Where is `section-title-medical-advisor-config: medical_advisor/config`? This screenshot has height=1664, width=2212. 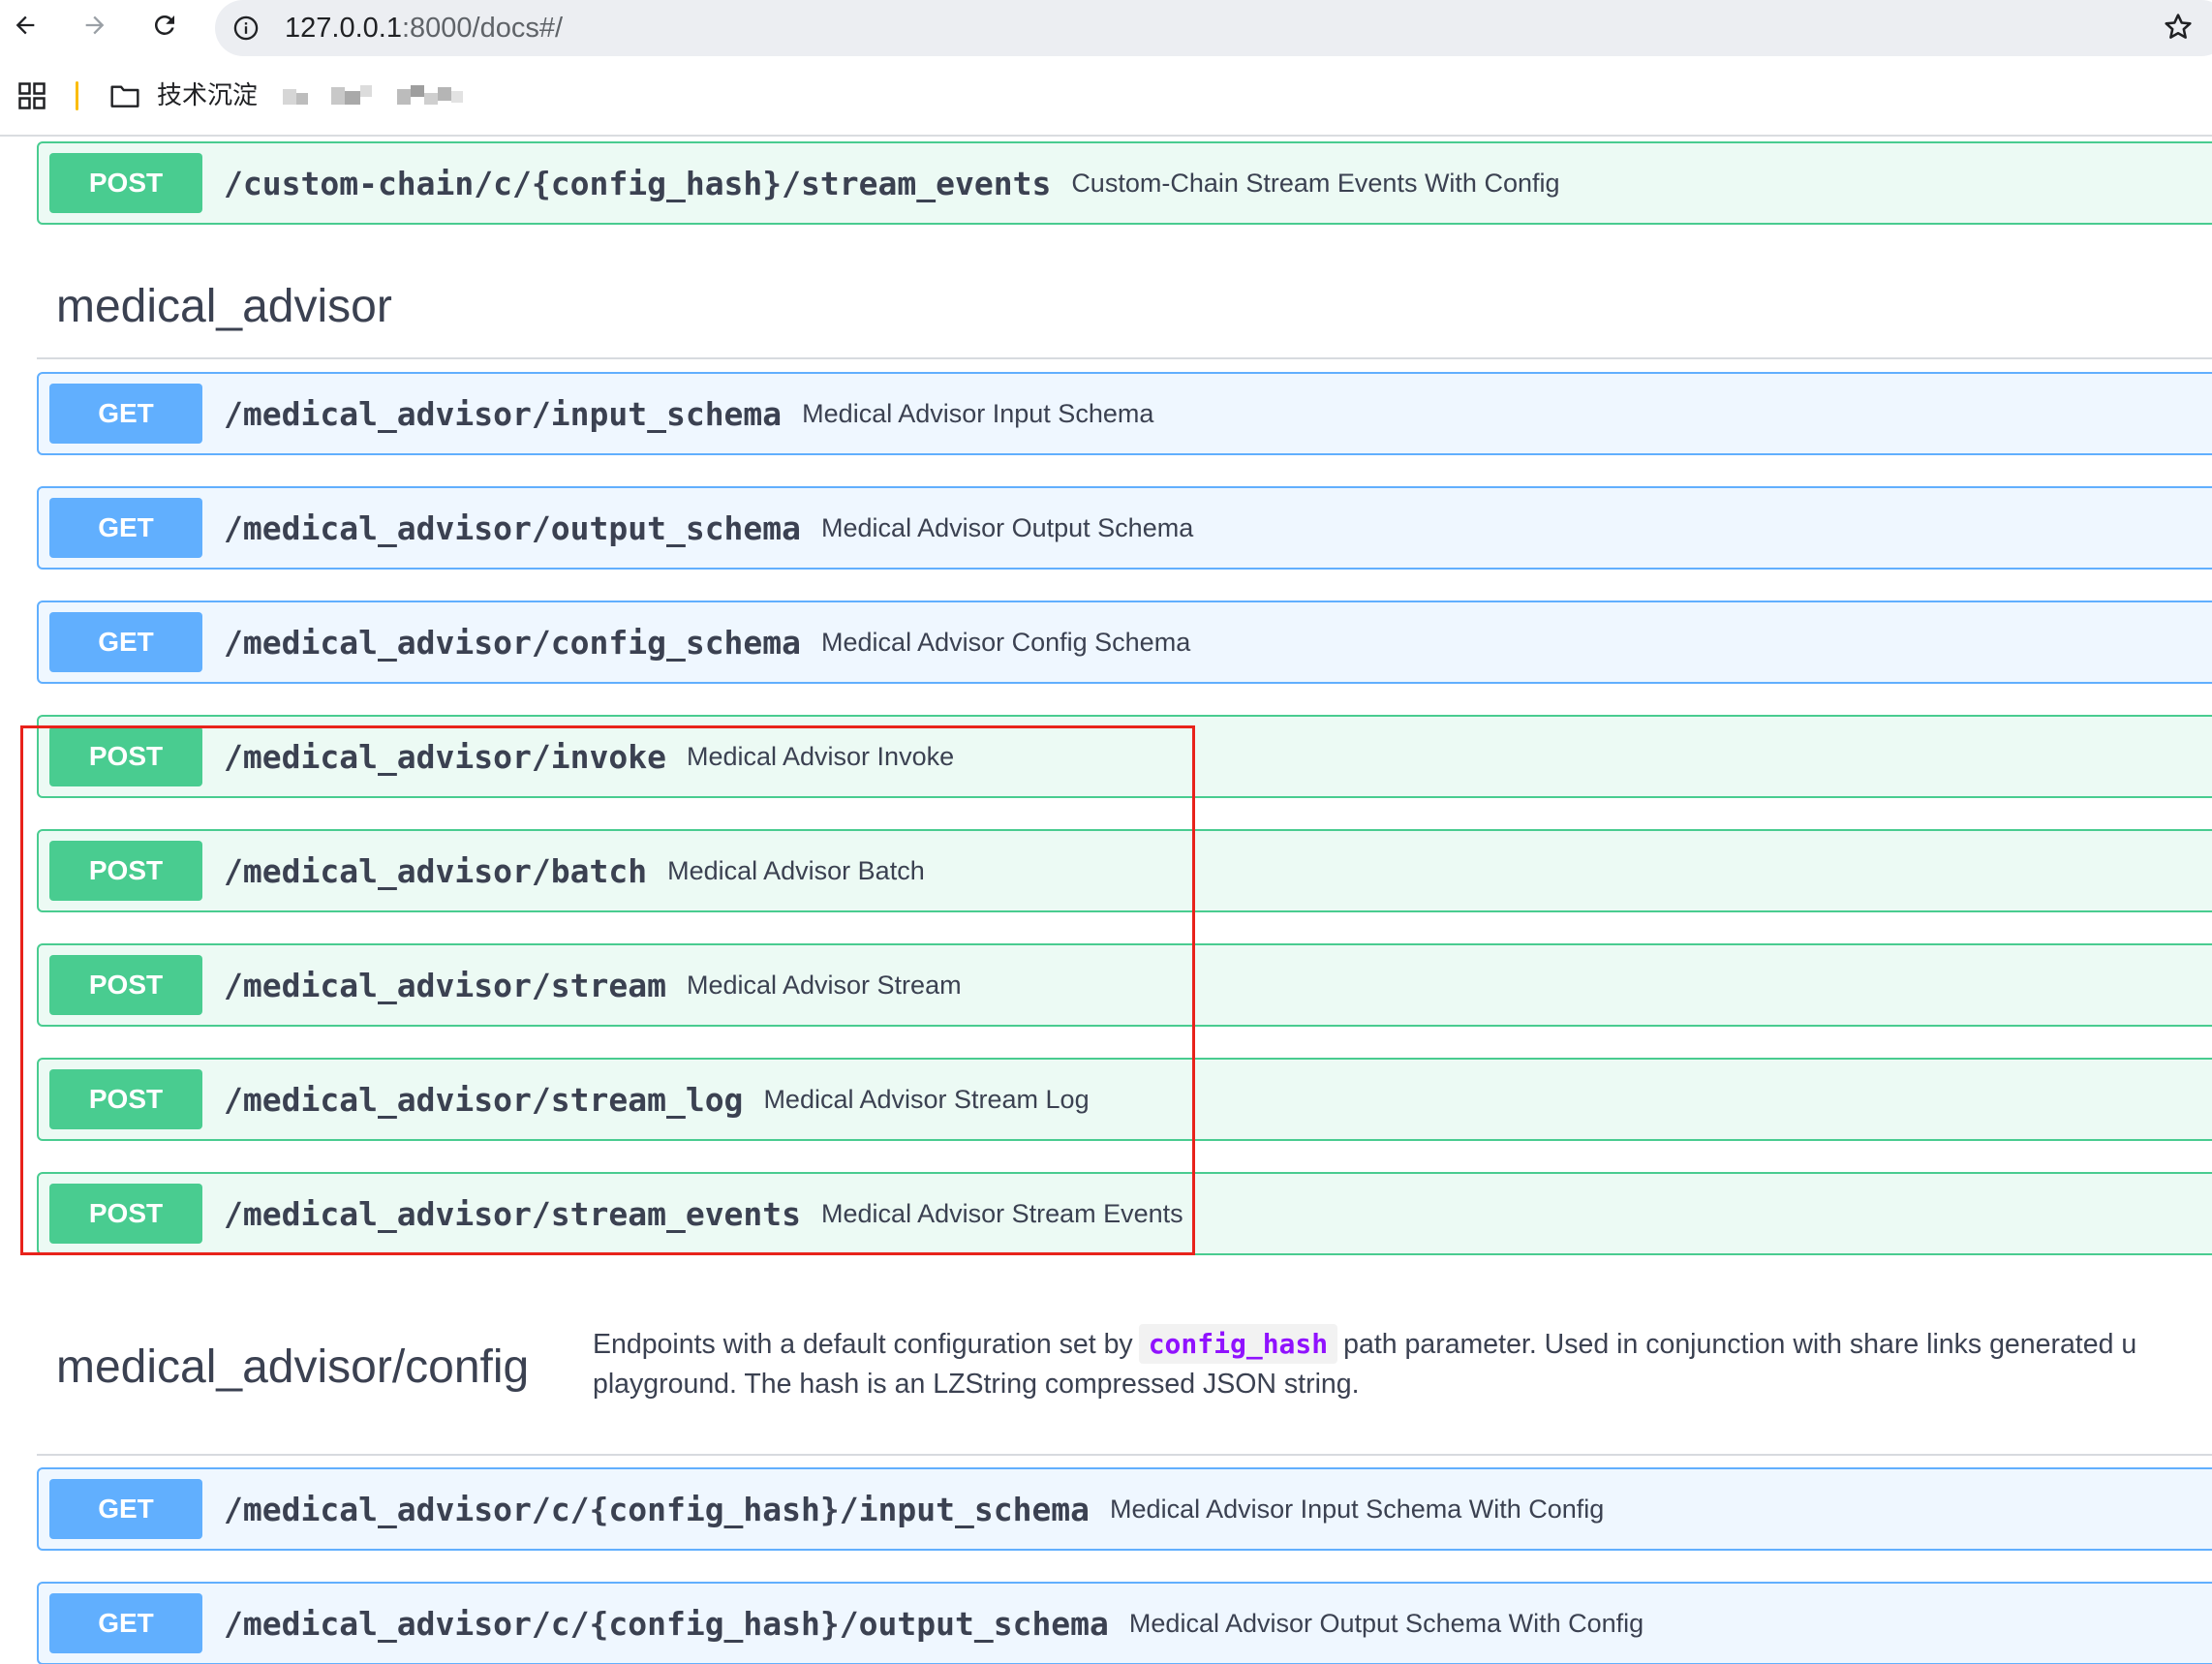 section-title-medical-advisor-config: medical_advisor/config is located at coordinates (293, 1367).